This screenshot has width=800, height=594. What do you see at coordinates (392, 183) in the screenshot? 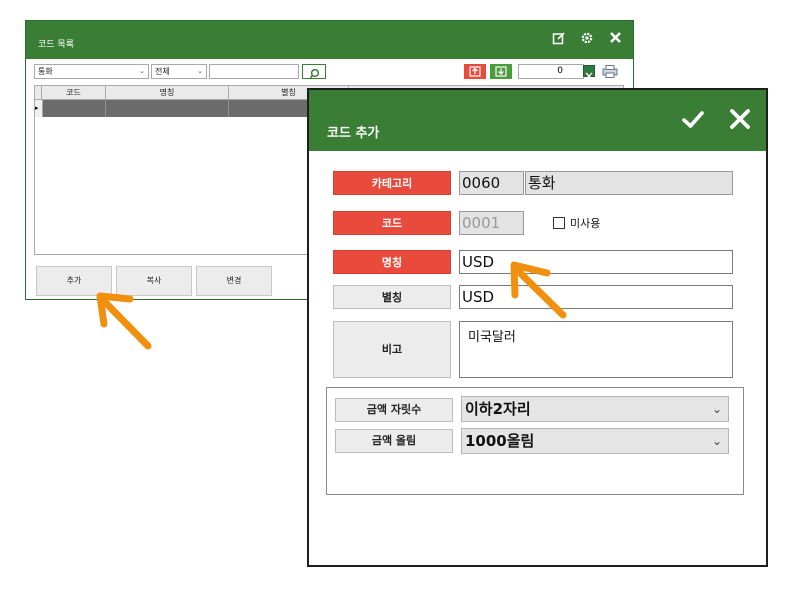
I see `category-label: 카테고리` at bounding box center [392, 183].